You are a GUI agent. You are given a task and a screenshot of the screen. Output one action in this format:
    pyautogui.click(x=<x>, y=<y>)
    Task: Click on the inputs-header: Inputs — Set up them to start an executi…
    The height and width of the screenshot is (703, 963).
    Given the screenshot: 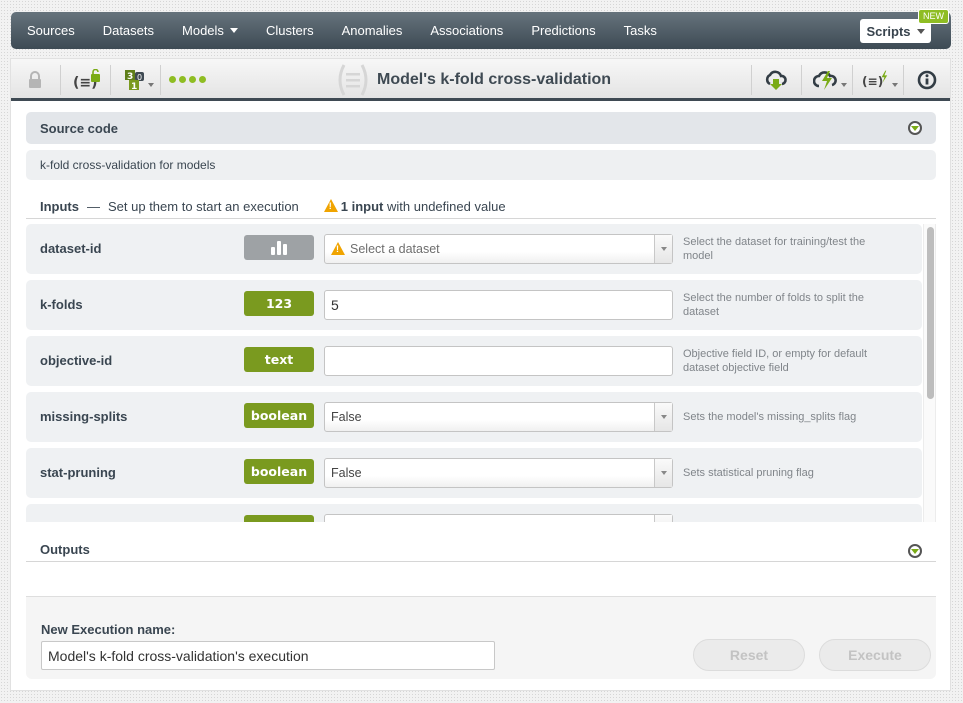 What is the action you would take?
    pyautogui.click(x=481, y=209)
    